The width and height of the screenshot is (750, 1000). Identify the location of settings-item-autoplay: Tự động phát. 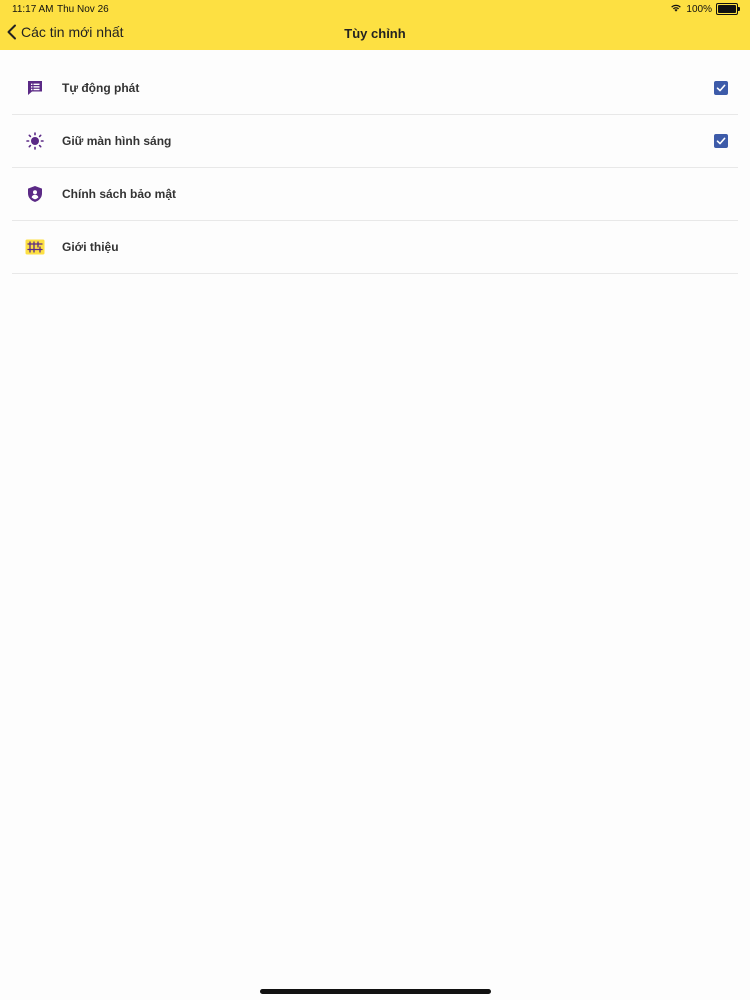
(375, 88).